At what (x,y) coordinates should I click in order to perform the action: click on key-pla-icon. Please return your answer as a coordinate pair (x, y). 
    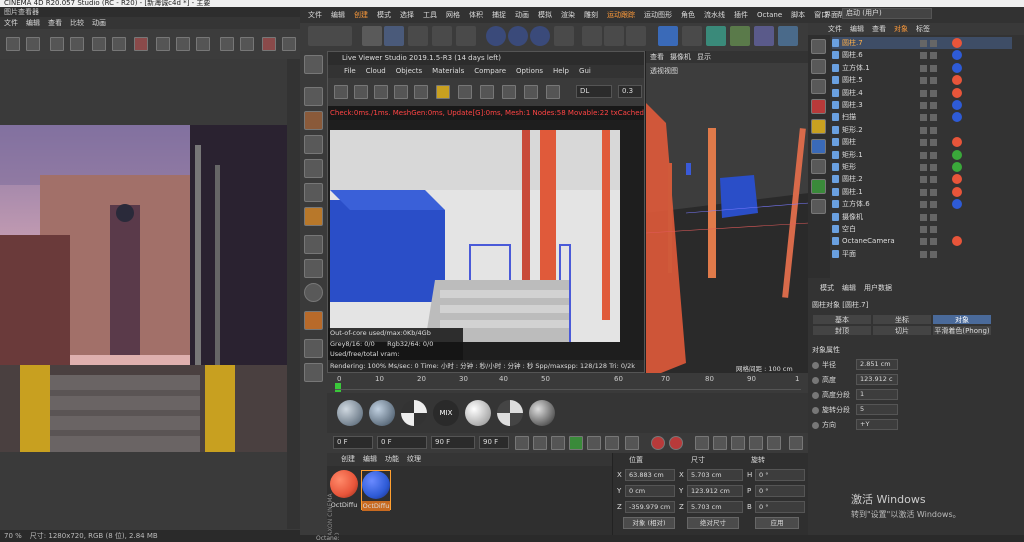
    Looking at the image, I should click on (774, 443).